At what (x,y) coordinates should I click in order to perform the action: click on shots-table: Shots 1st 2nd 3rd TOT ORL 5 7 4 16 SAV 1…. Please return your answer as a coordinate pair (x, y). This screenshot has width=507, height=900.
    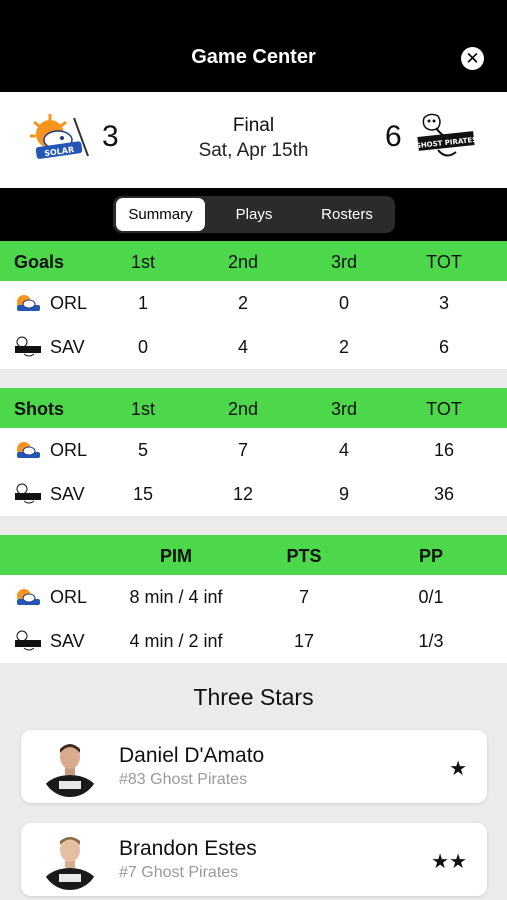
    Looking at the image, I should click on (253, 452).